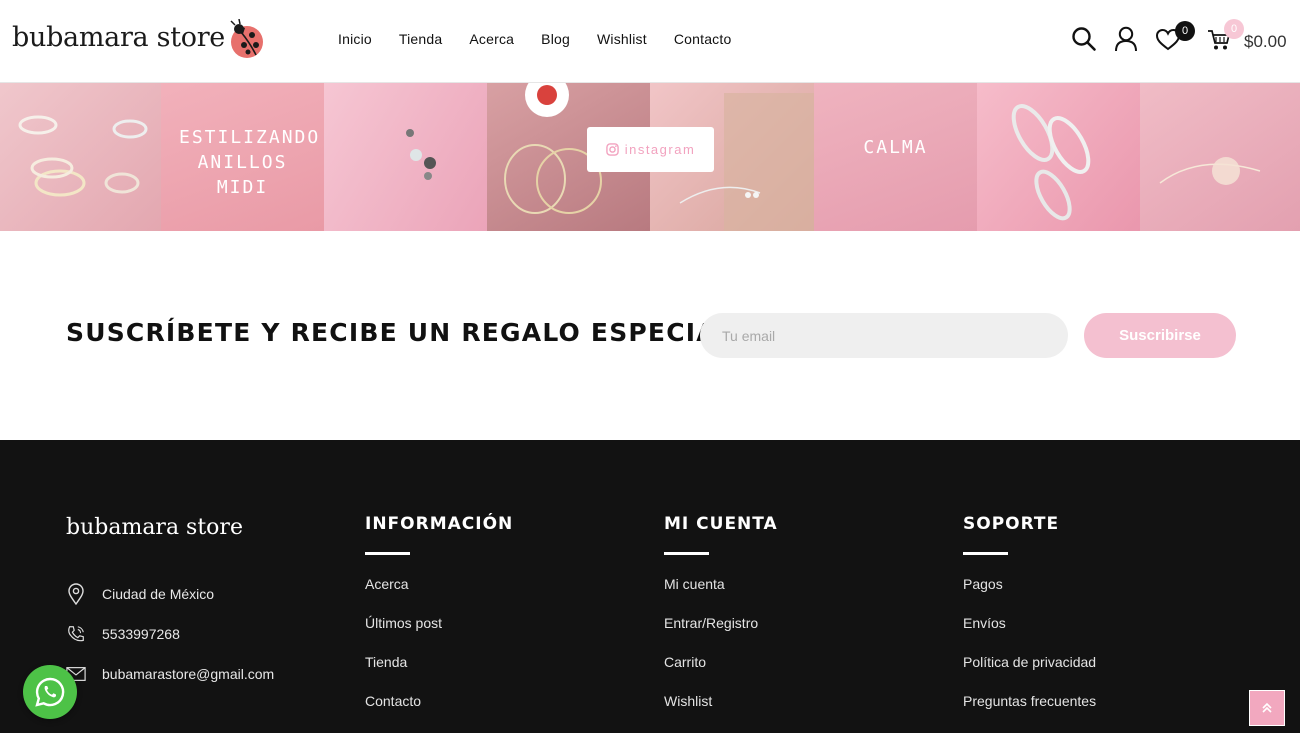 The width and height of the screenshot is (1300, 733). I want to click on pendant-photo, so click(1210, 171).